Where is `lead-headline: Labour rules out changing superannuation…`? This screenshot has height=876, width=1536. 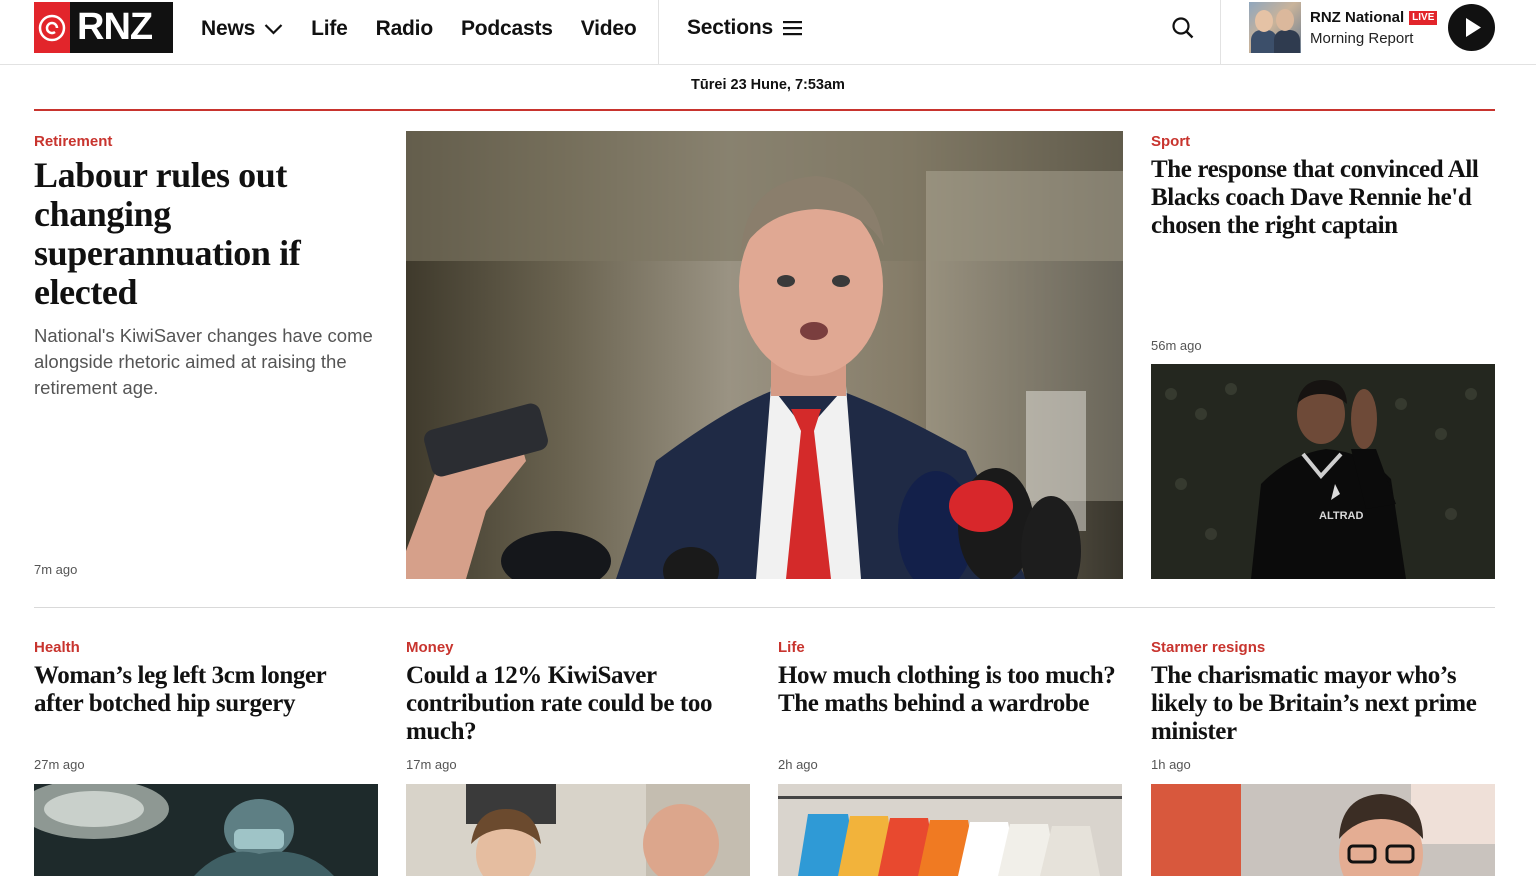 lead-headline: Labour rules out changing superannuation… is located at coordinates (204, 234).